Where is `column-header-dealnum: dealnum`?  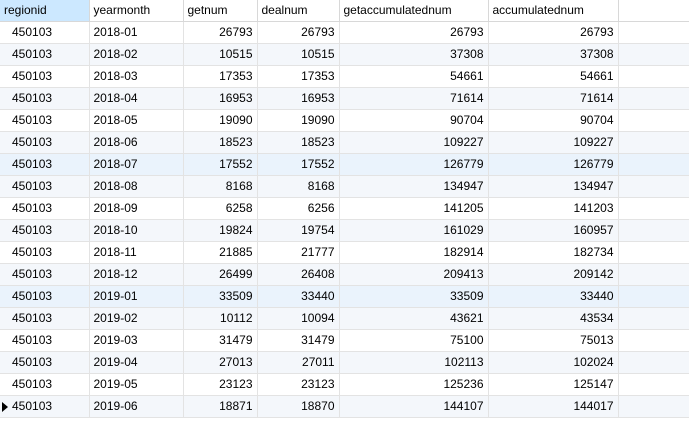 column-header-dealnum: dealnum is located at coordinates (298, 11).